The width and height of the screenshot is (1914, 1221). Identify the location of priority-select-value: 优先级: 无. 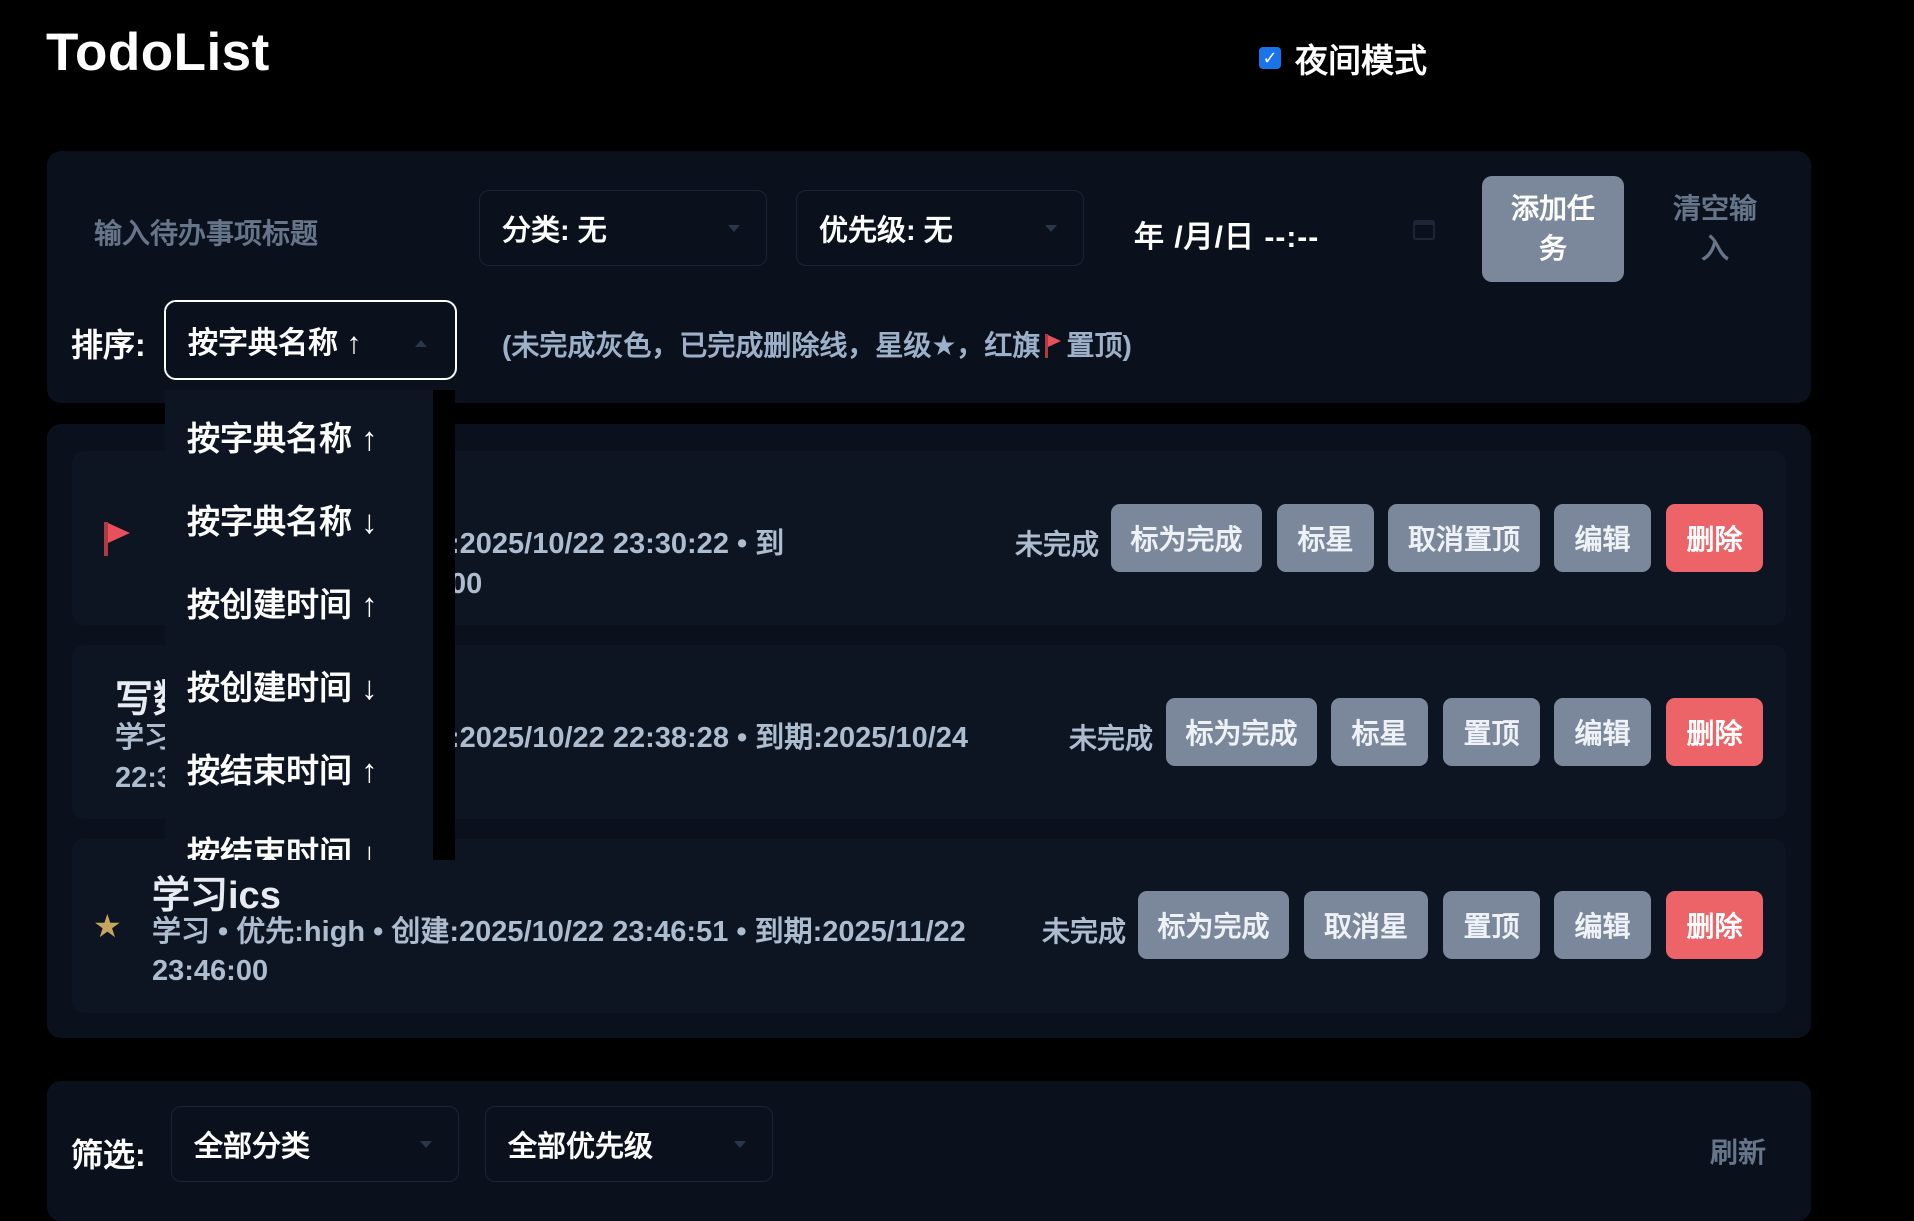
(886, 231).